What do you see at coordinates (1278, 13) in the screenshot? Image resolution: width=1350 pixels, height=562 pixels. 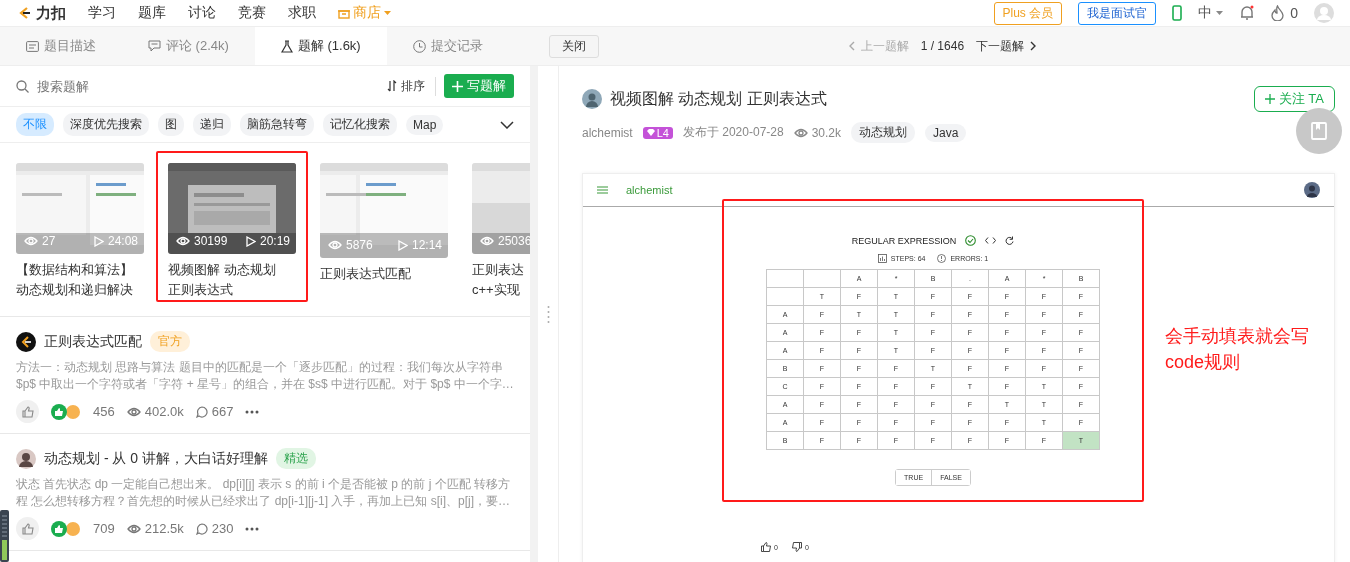 I see `fire-icon` at bounding box center [1278, 13].